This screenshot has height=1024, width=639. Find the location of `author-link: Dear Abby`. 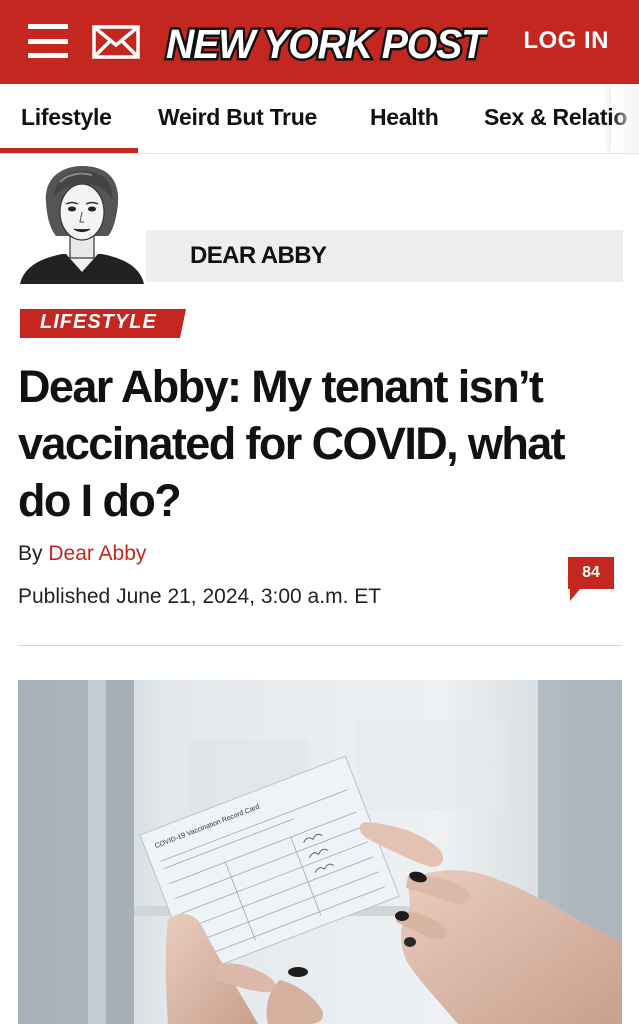

author-link: Dear Abby is located at coordinates (97, 553).